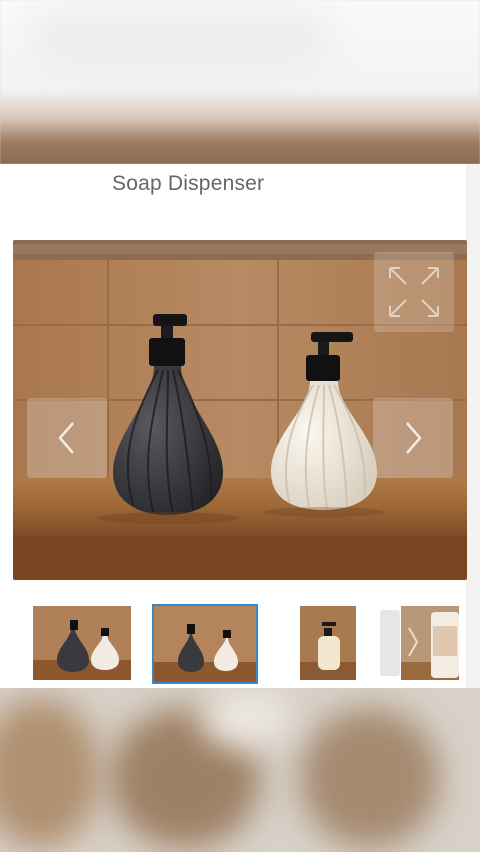 The width and height of the screenshot is (480, 852). Describe the element at coordinates (188, 183) in the screenshot. I see `dialog-title: Soap Dispenser` at that location.